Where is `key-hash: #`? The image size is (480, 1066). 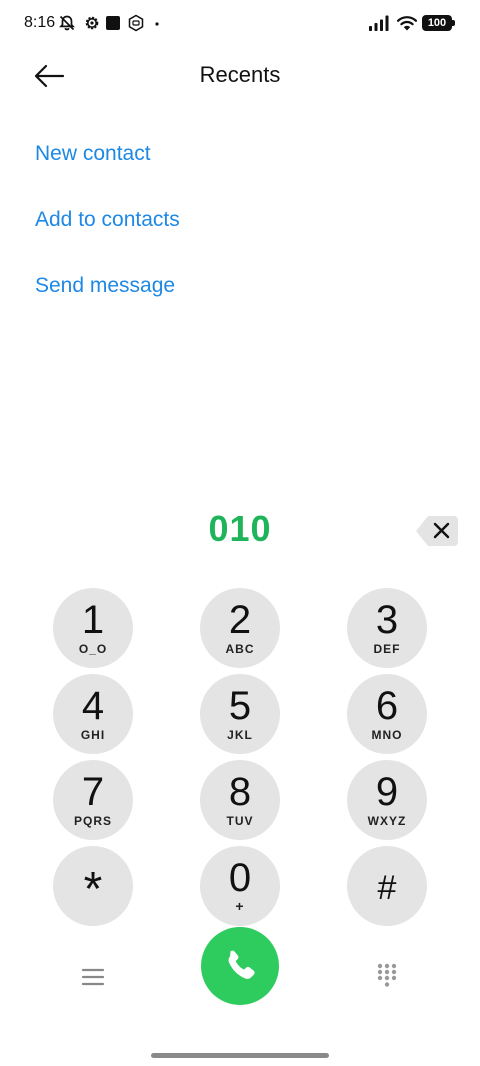
key-hash: # is located at coordinates (387, 886).